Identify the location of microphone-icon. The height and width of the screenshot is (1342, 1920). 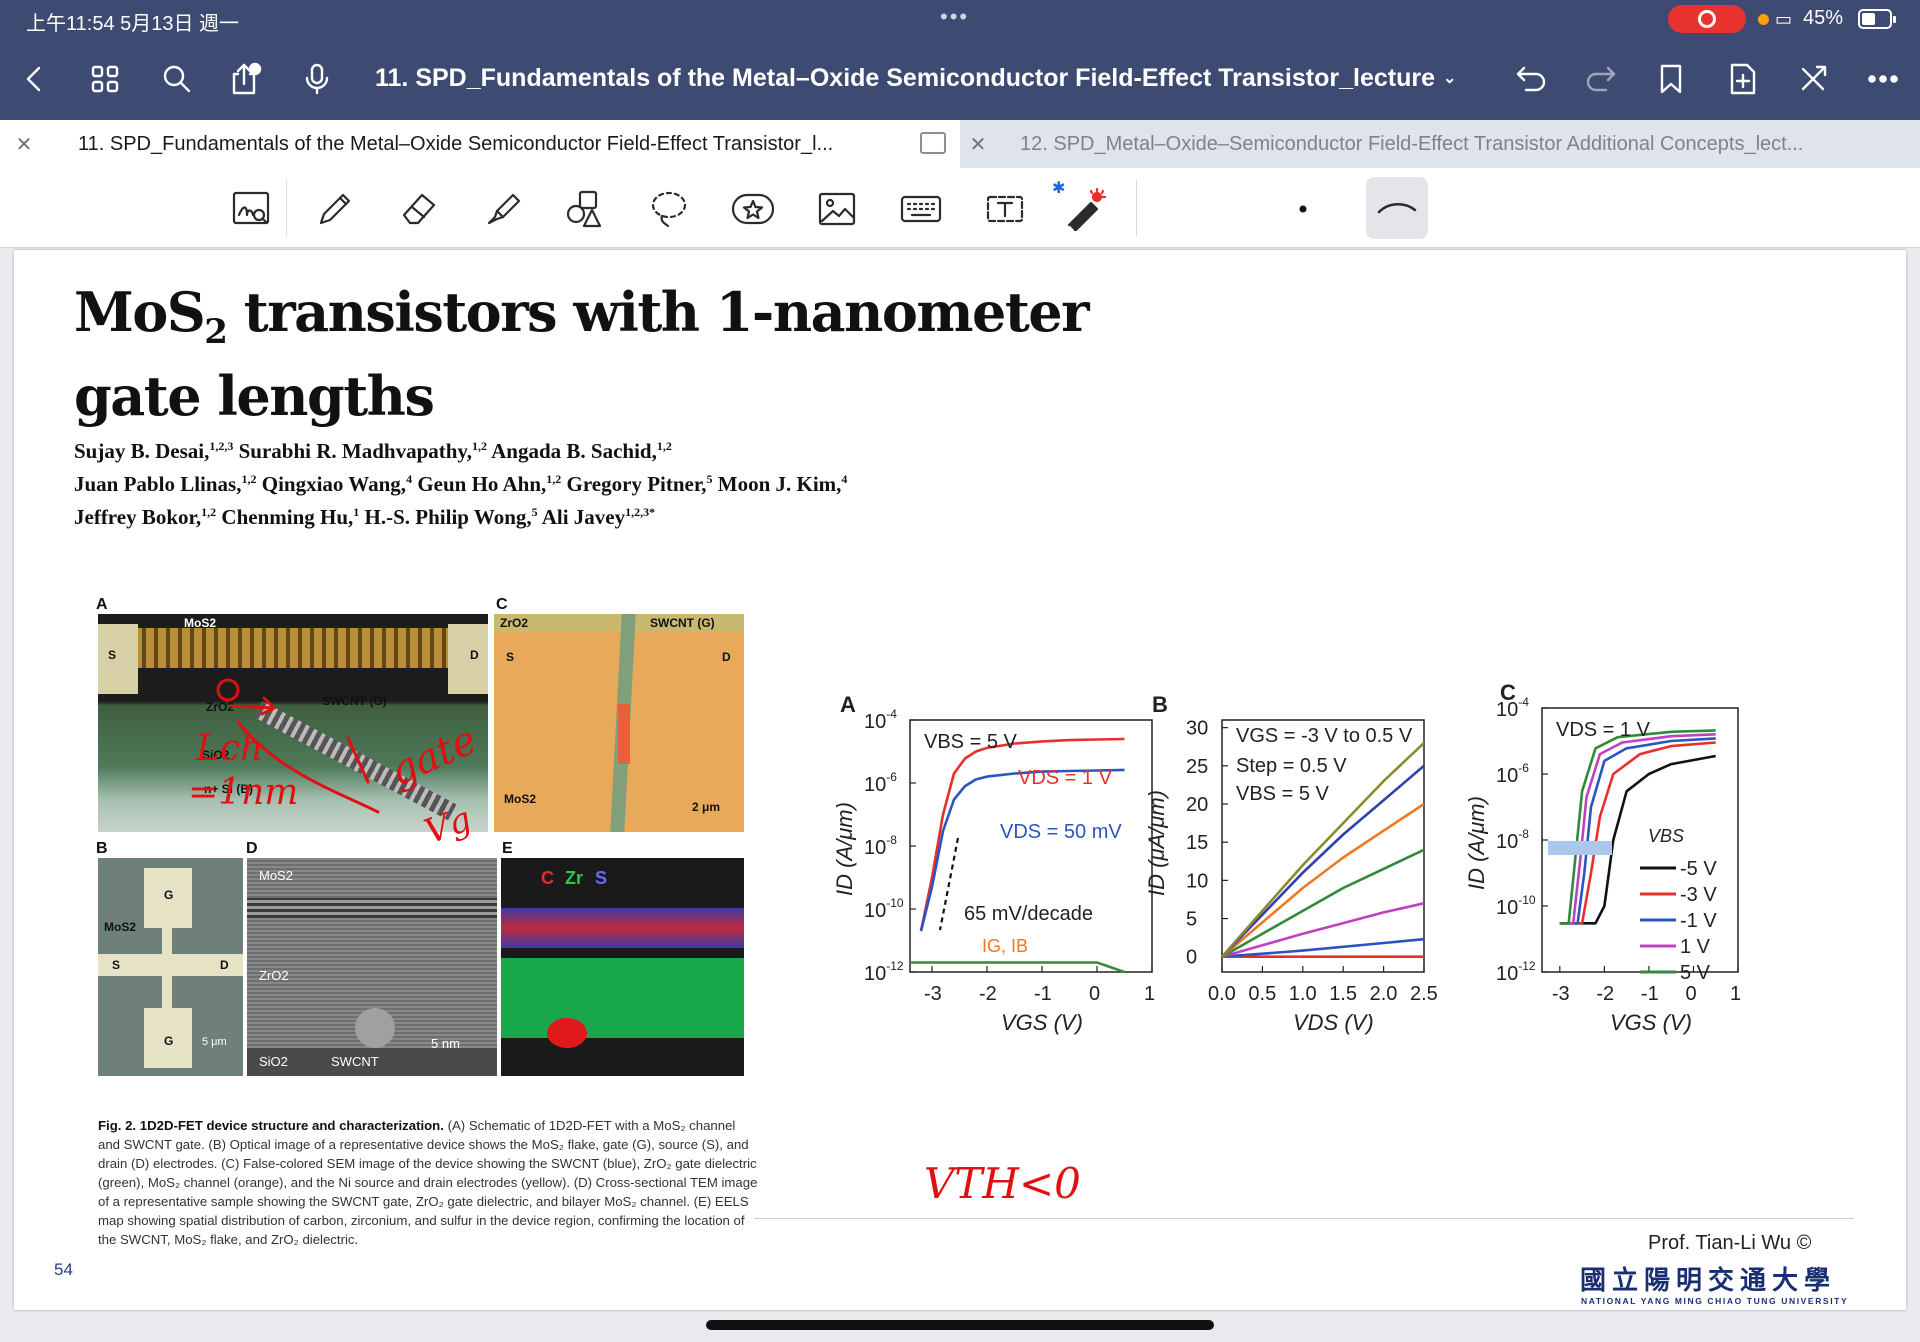
(317, 79).